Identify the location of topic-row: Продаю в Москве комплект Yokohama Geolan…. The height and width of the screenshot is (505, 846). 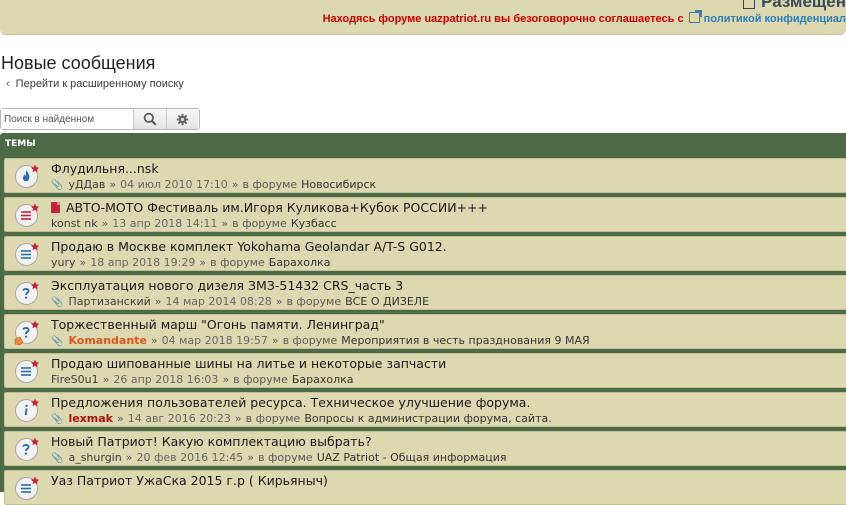
(425, 253).